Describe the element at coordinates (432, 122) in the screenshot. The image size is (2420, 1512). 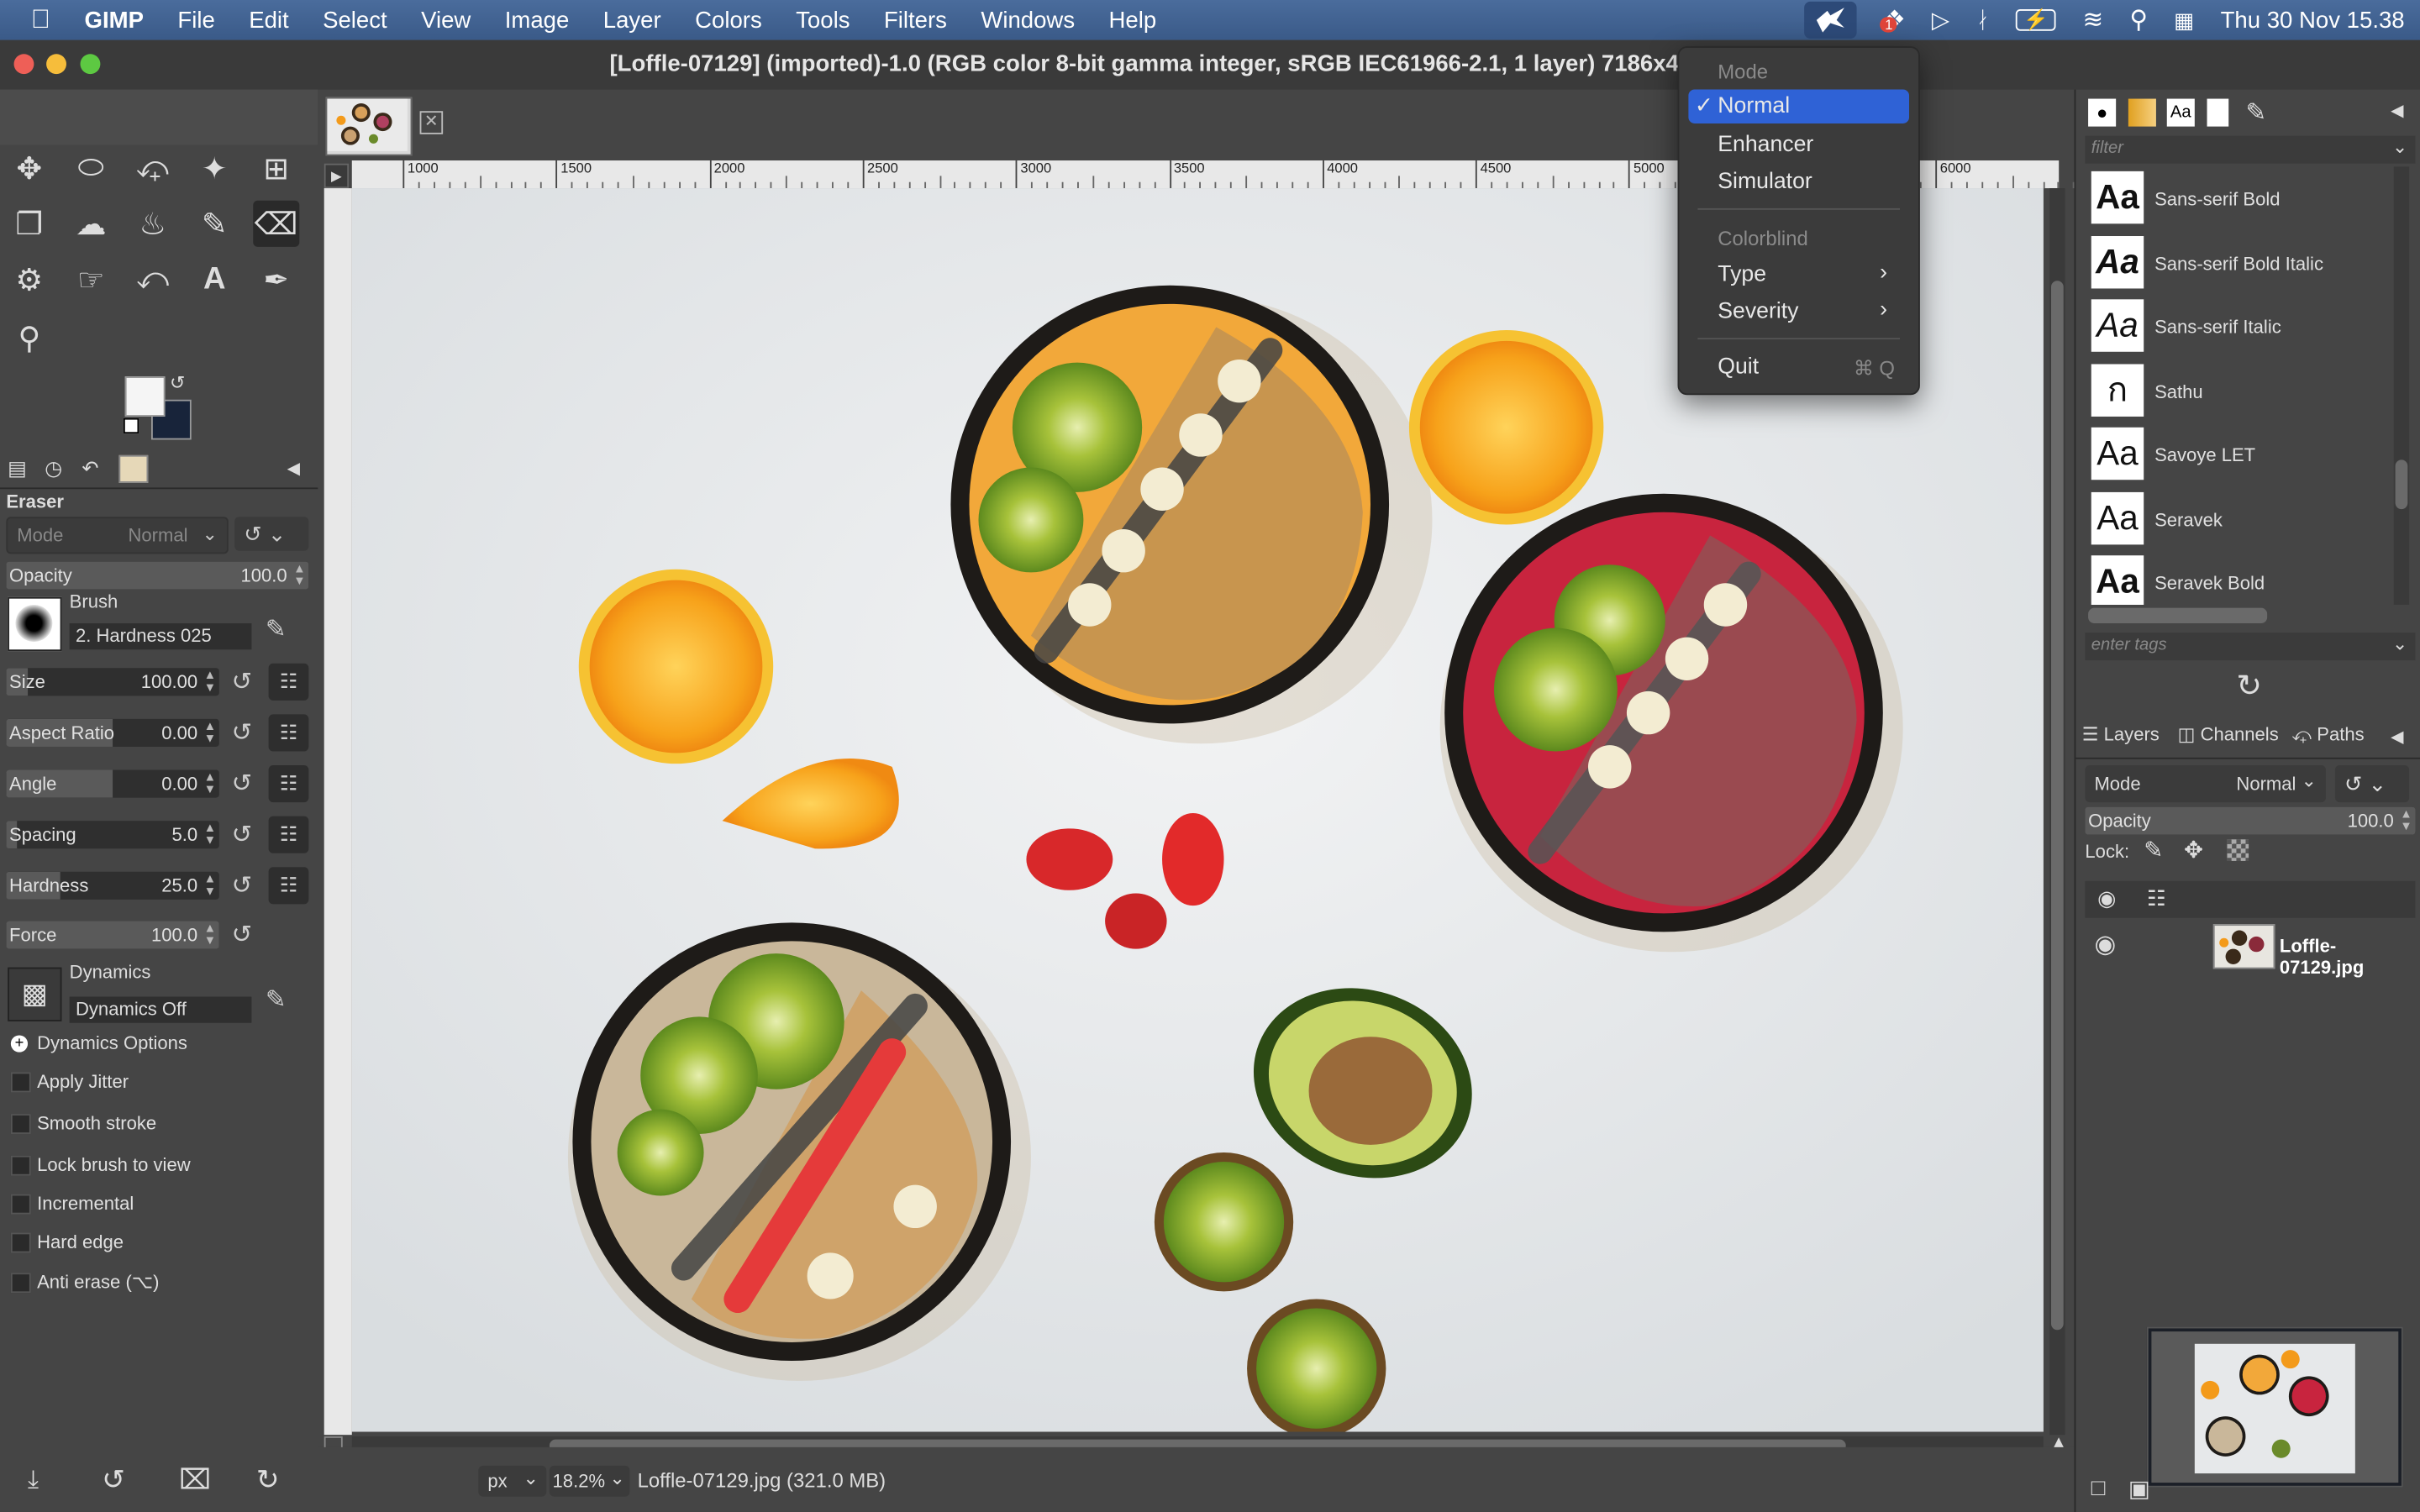
I see `close-image-tab-icon: ✕` at that location.